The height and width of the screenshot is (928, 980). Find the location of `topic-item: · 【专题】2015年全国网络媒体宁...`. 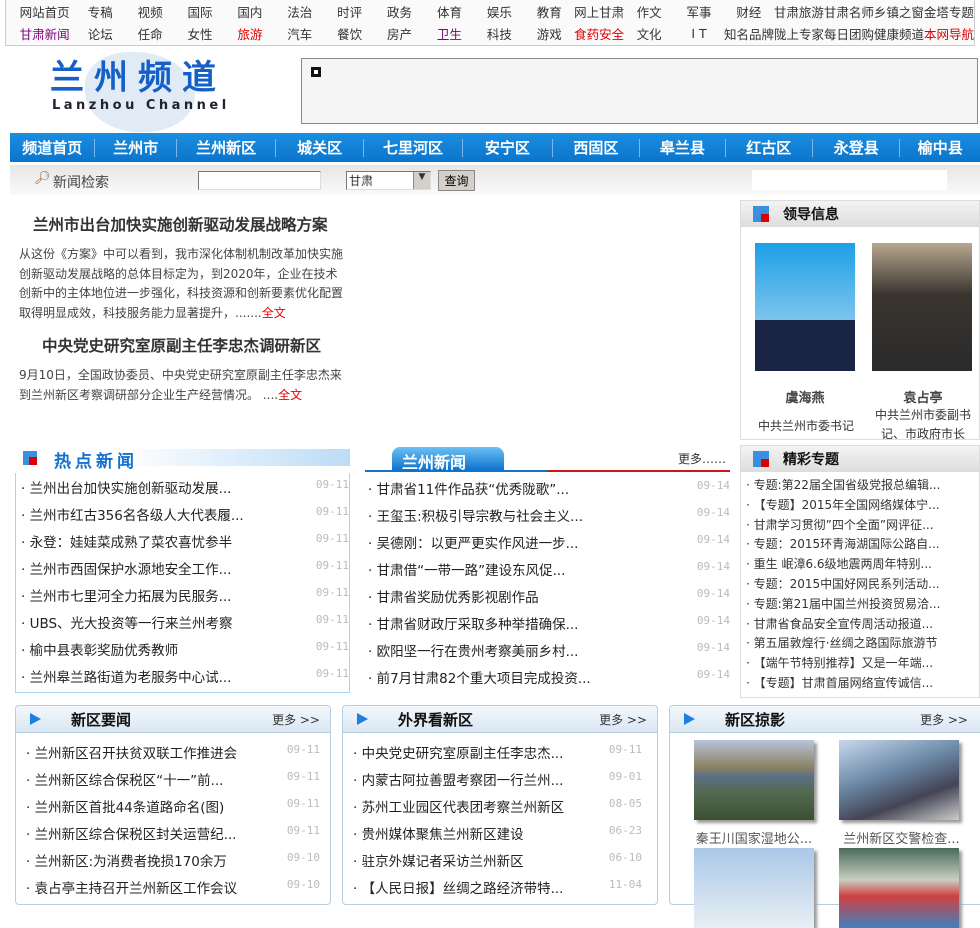

topic-item: · 【专题】2015年全国网络媒体宁... is located at coordinates (862, 506).